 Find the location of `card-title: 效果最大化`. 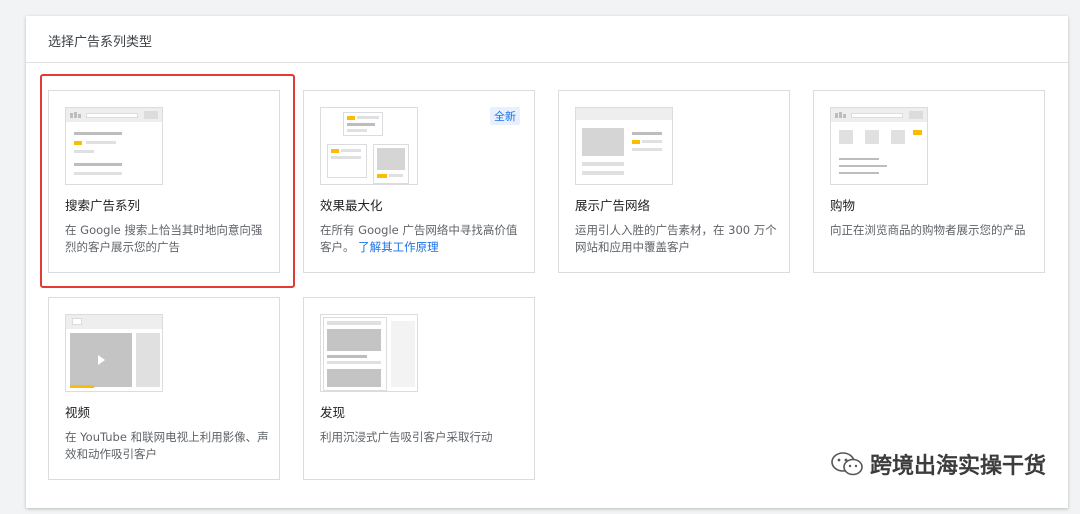

card-title: 效果最大化 is located at coordinates (351, 205).